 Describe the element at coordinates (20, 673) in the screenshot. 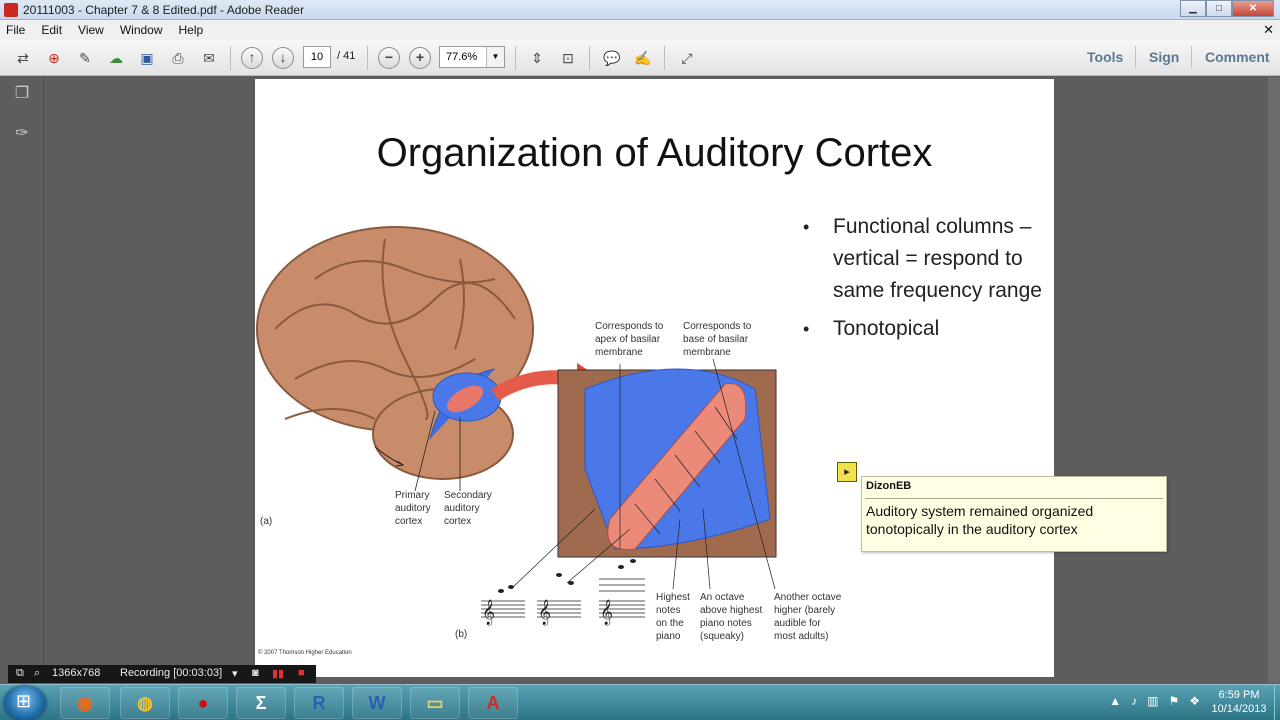

I see `recorder-window-icon: ⧉` at that location.